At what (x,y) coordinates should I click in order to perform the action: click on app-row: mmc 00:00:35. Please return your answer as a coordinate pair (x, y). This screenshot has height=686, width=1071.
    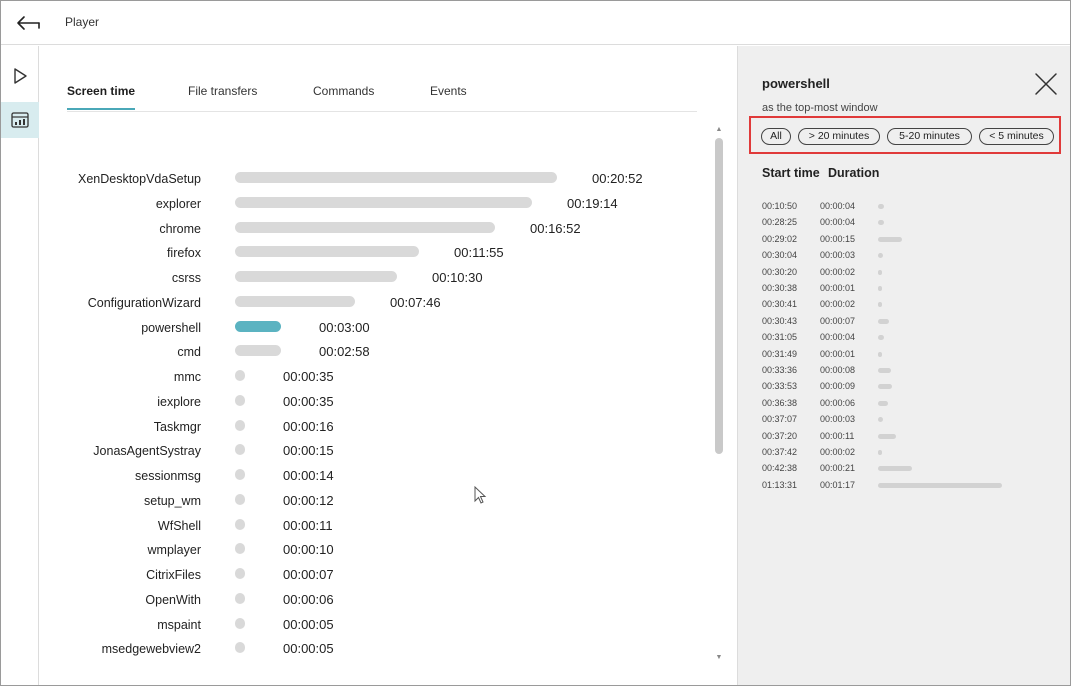
    Looking at the image, I should click on (376, 376).